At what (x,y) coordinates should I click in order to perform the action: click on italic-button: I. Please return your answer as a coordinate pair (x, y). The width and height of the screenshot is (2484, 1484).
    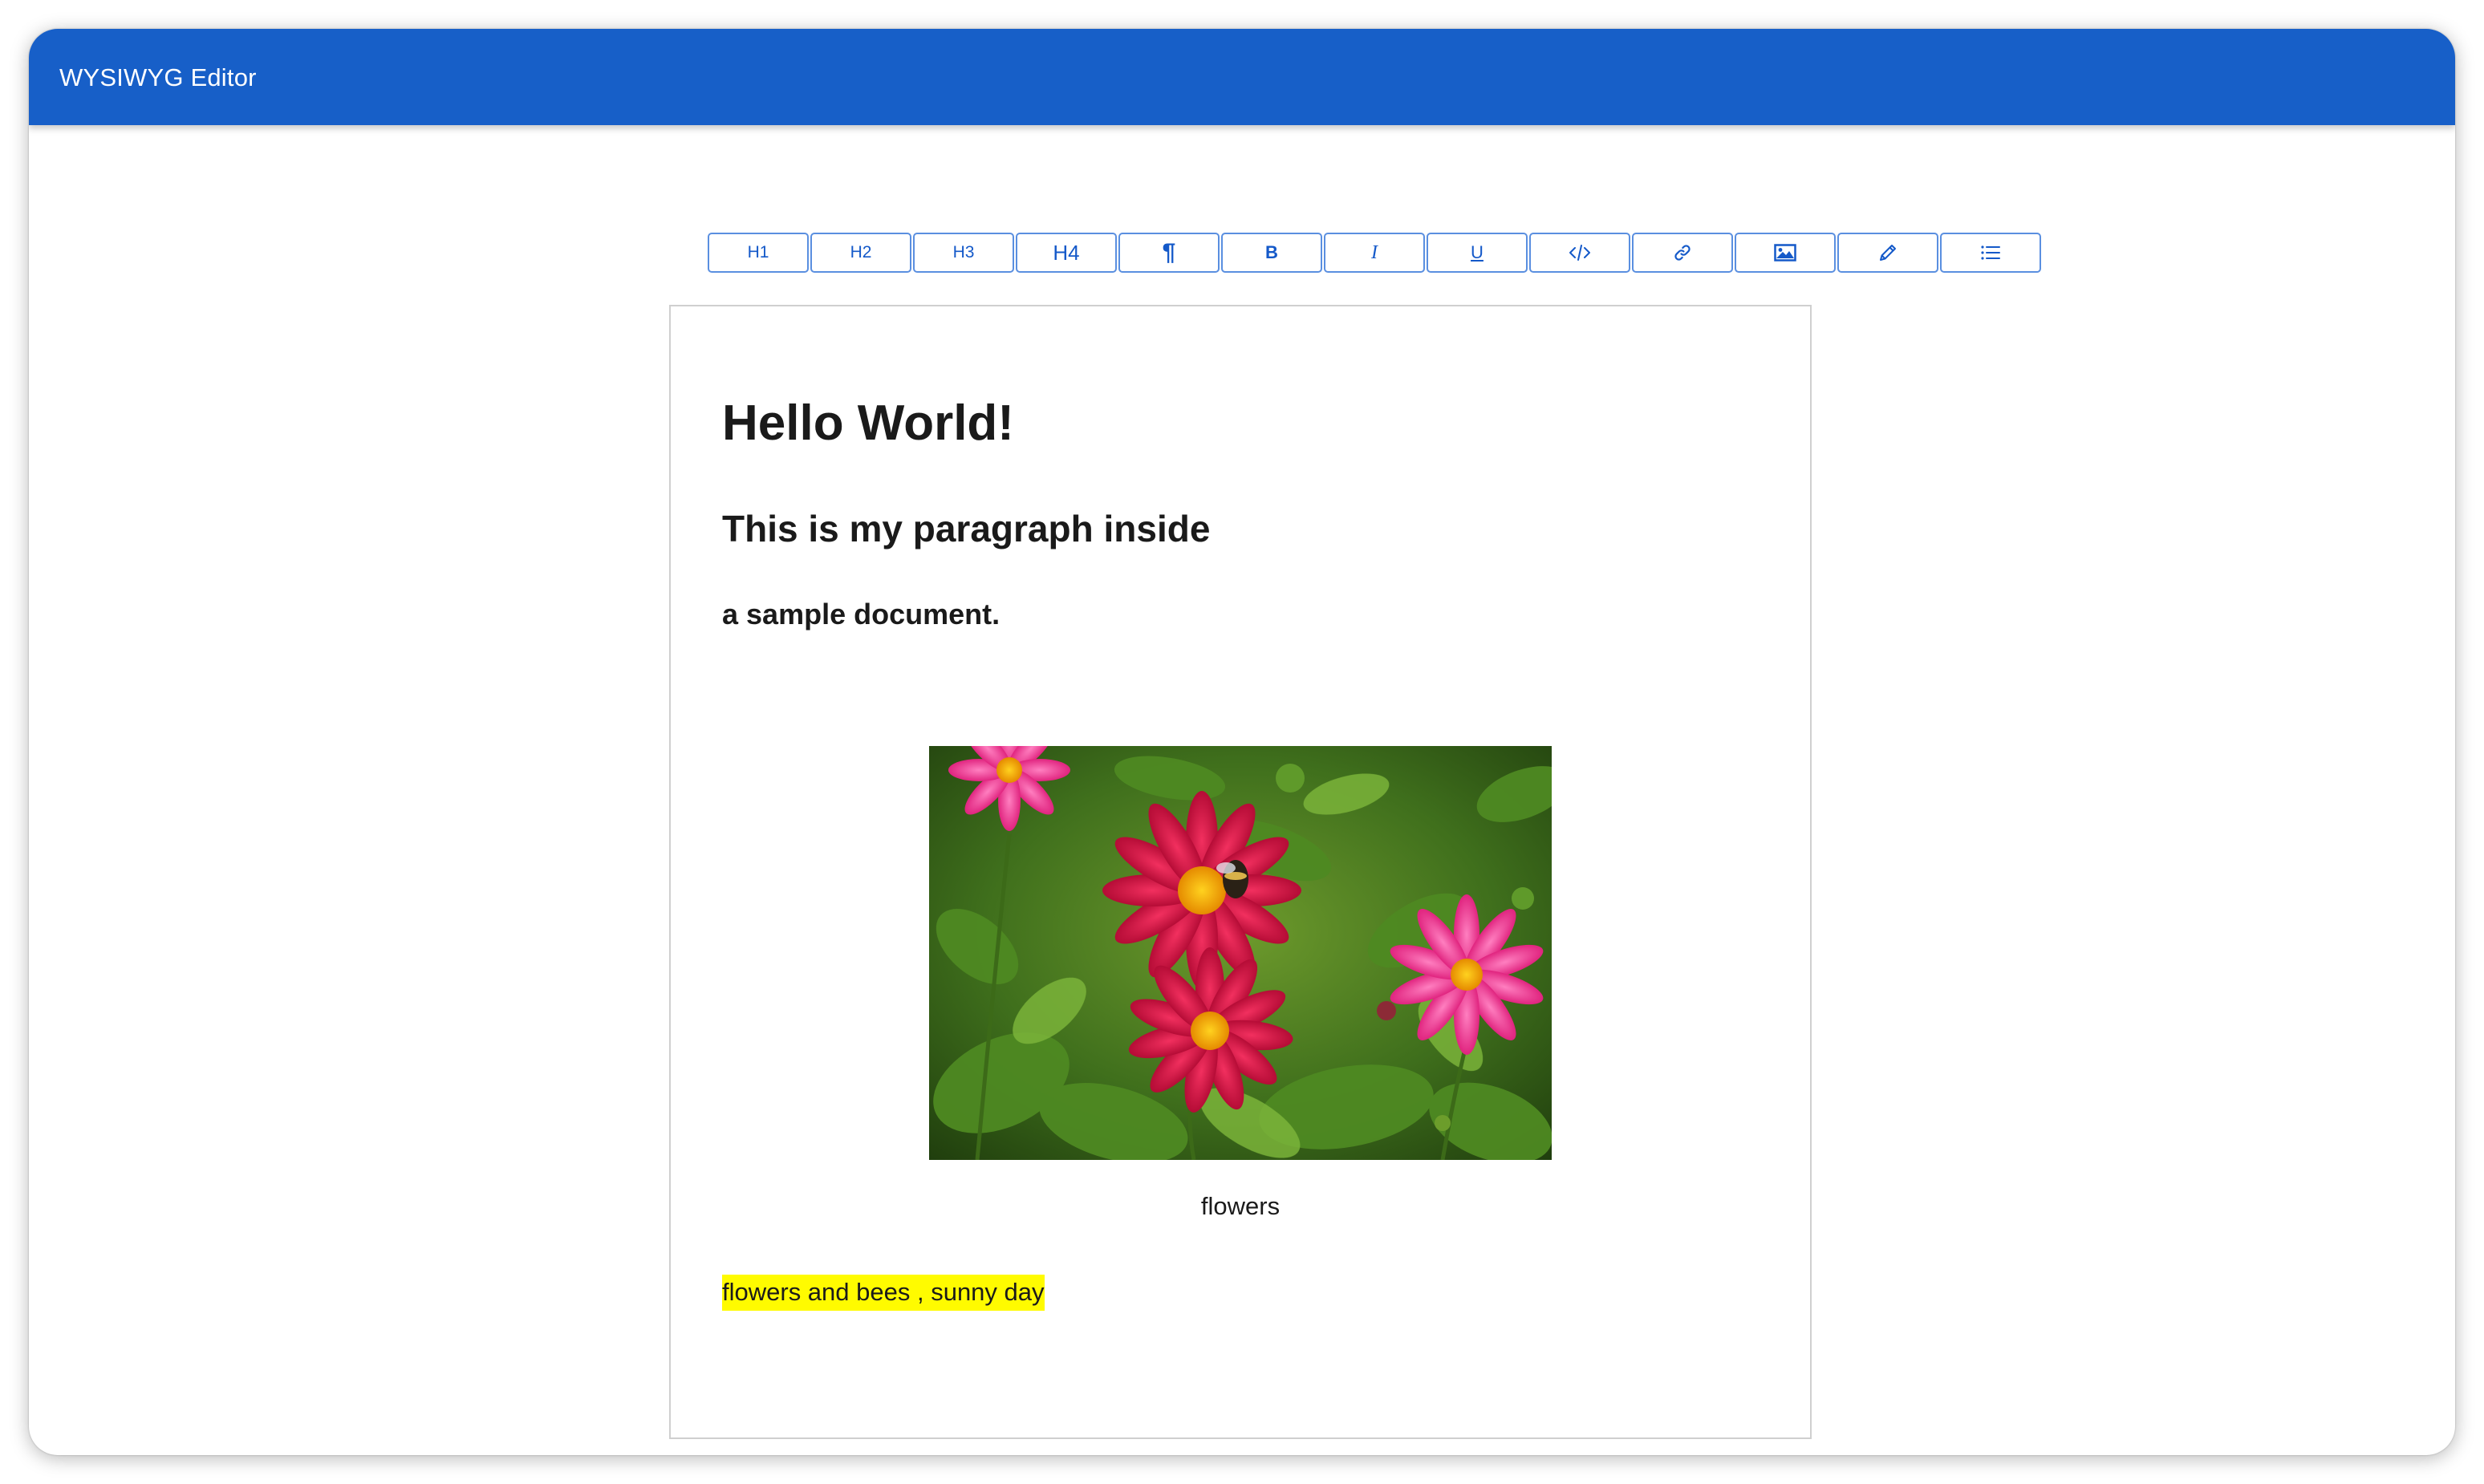
    Looking at the image, I should click on (1374, 253).